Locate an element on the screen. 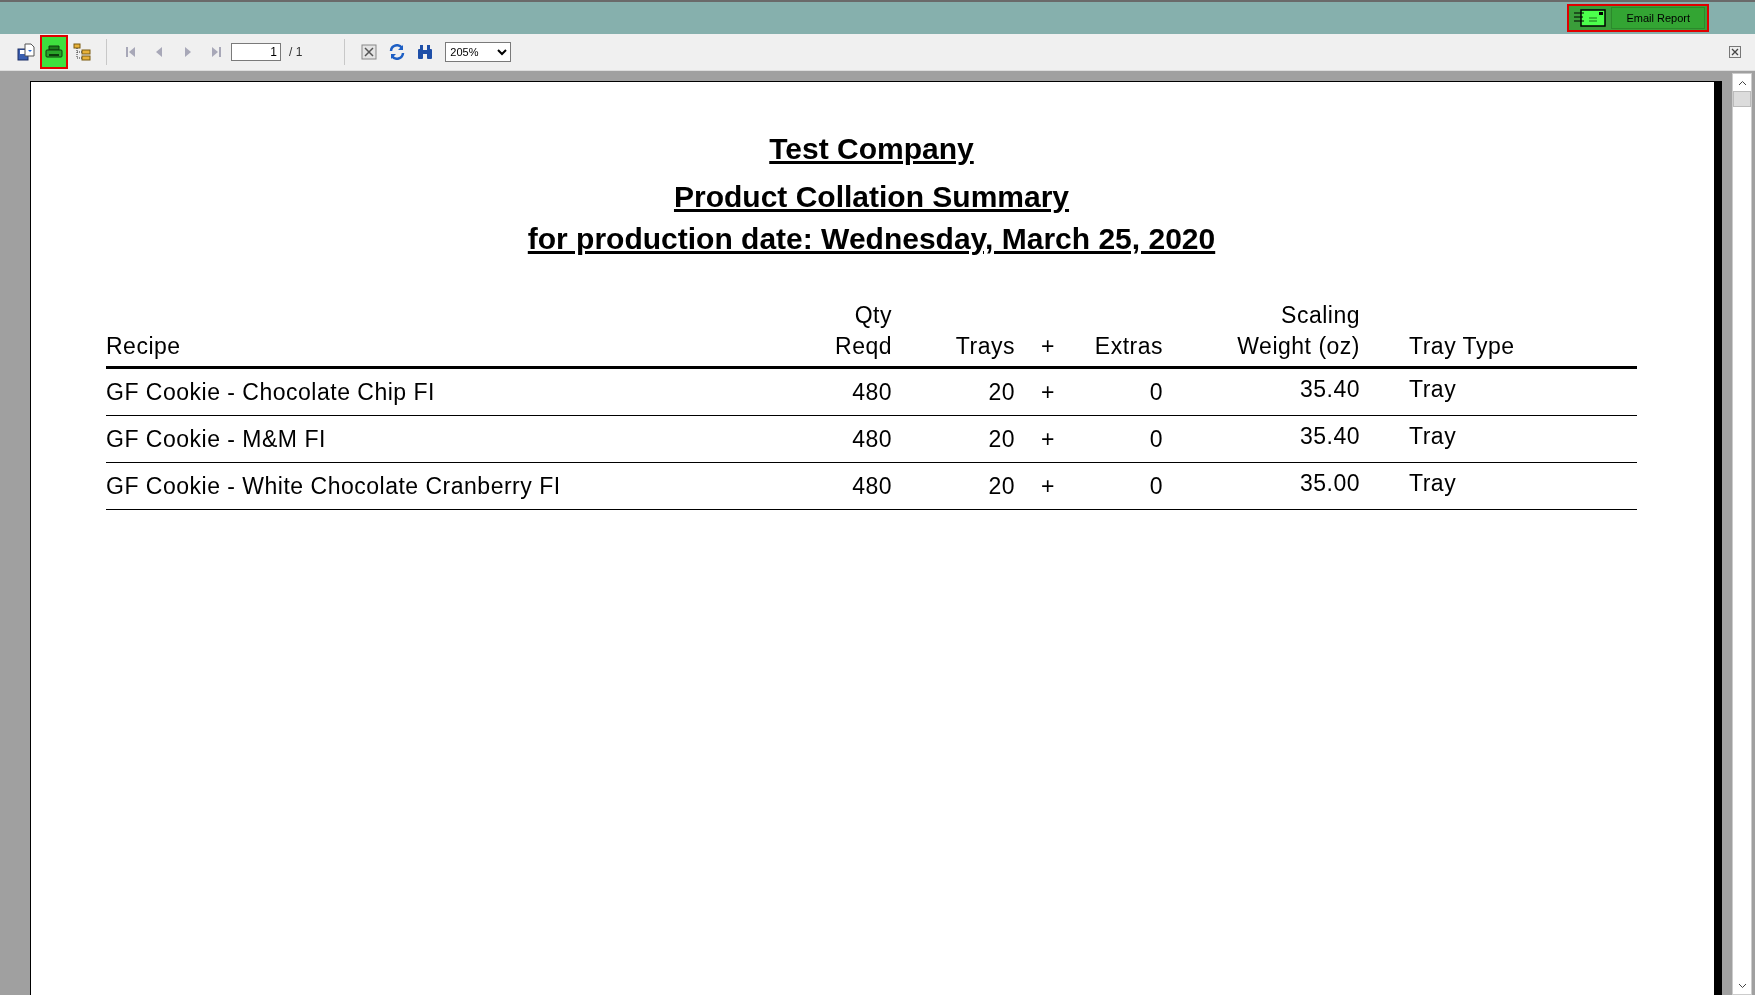 This screenshot has height=995, width=1755. page-total: / 1 is located at coordinates (296, 52).